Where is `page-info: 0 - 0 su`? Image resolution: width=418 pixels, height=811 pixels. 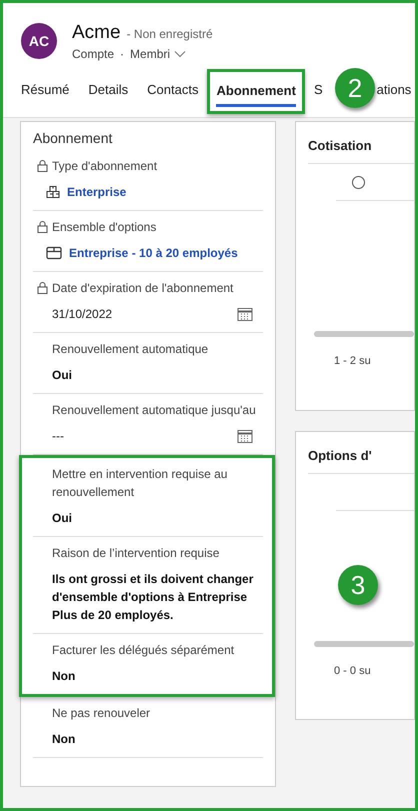
page-info: 0 - 0 su is located at coordinates (352, 670).